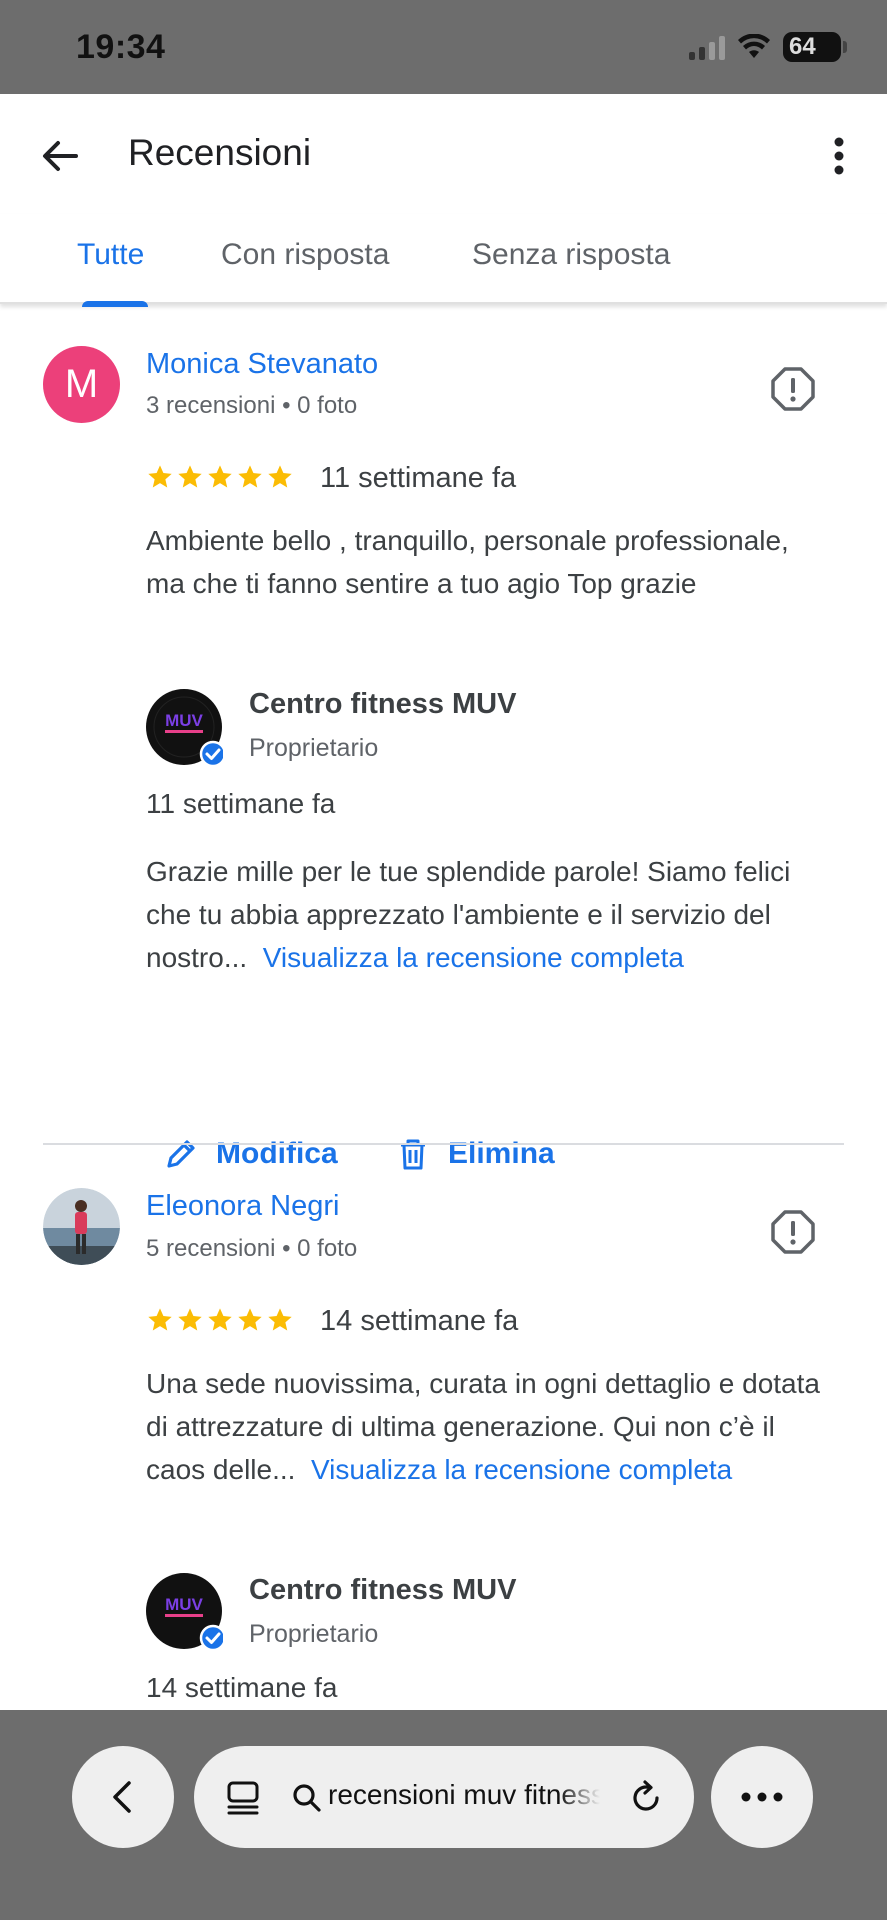  Describe the element at coordinates (115, 304) in the screenshot. I see `active-tab-indicator` at that location.